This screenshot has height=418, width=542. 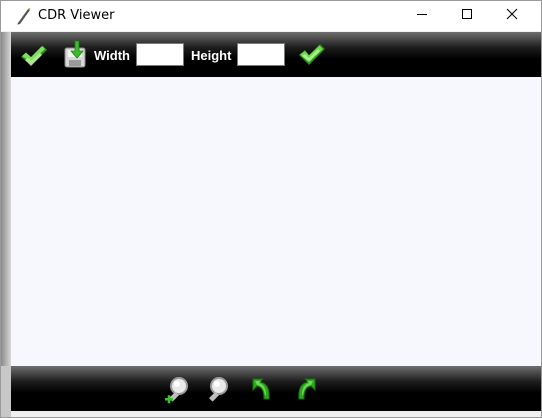 What do you see at coordinates (178, 390) in the screenshot?
I see `zoom-in-icon` at bounding box center [178, 390].